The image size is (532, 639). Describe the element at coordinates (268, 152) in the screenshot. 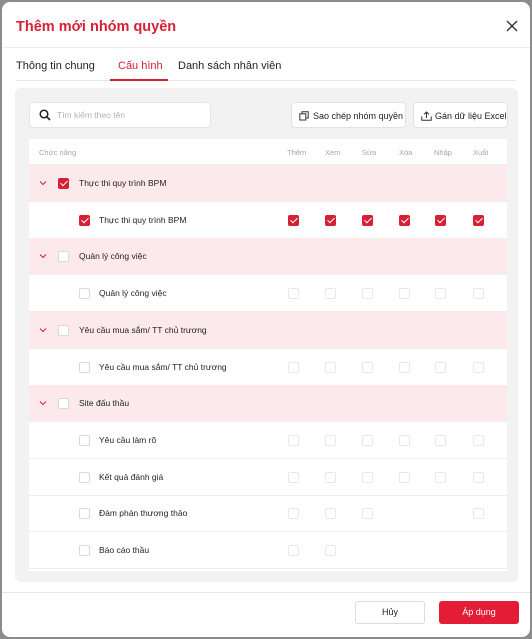

I see `table-header: Chức năng Thêm Xem Sửa Xóa Nhập Xuất` at that location.